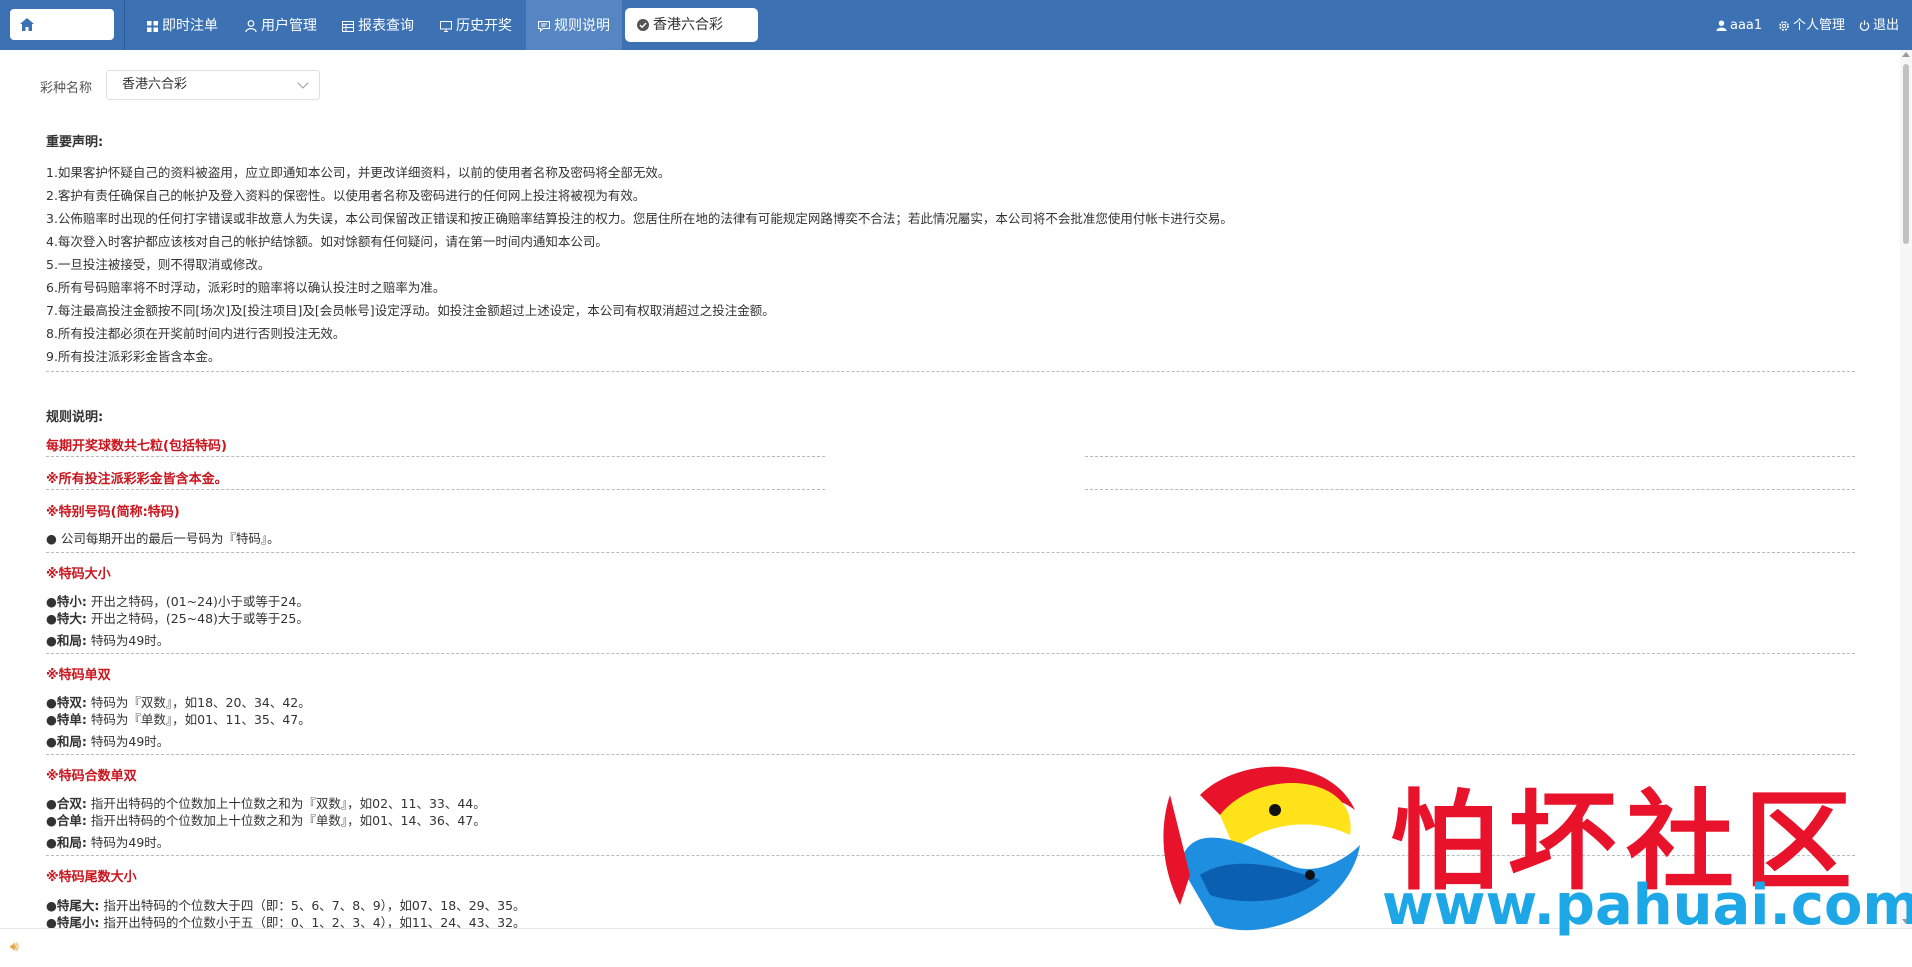 This screenshot has height=967, width=1912. Describe the element at coordinates (582, 26) in the screenshot. I see `nav-item-label: 规则说明` at that location.